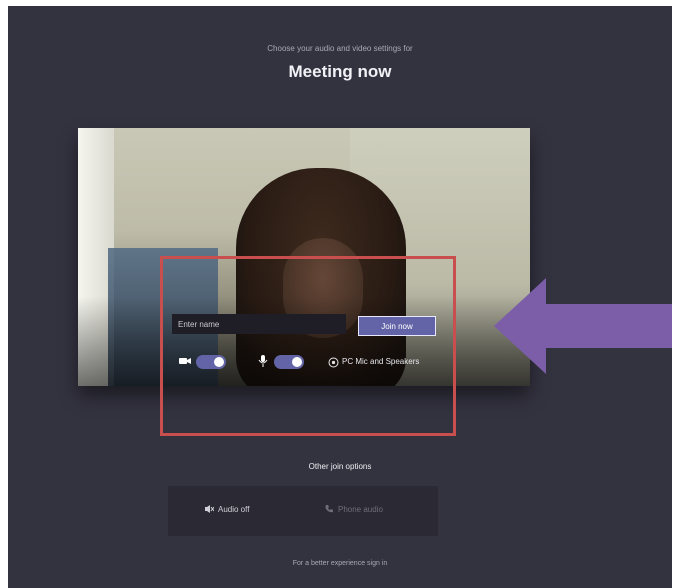 Image resolution: width=678 pixels, height=588 pixels. I want to click on phone-audio-option: Phone audio, so click(353, 509).